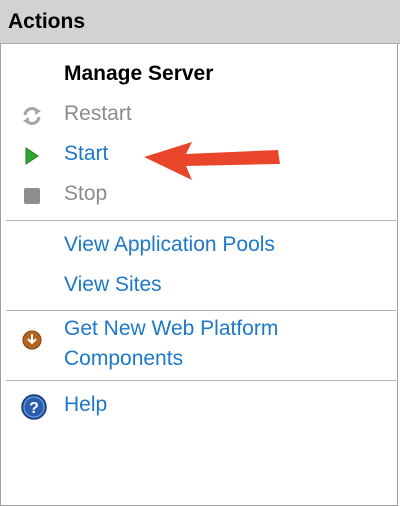 The width and height of the screenshot is (400, 506). What do you see at coordinates (169, 245) in the screenshot?
I see `view-app-pools-link: View Application Pools` at bounding box center [169, 245].